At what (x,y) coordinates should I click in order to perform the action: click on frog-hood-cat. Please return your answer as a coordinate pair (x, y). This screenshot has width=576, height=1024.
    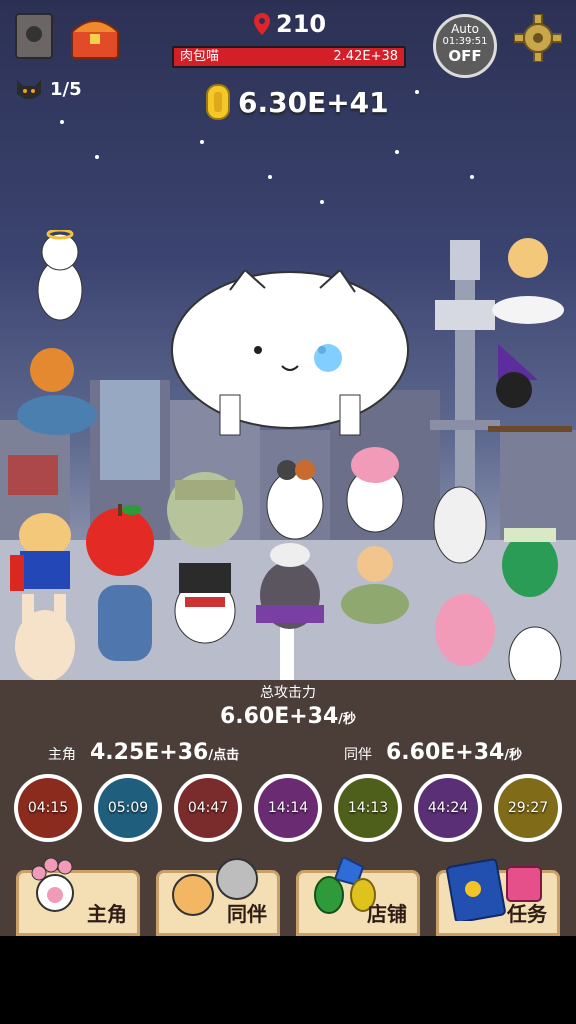
    Looking at the image, I should click on (205, 500).